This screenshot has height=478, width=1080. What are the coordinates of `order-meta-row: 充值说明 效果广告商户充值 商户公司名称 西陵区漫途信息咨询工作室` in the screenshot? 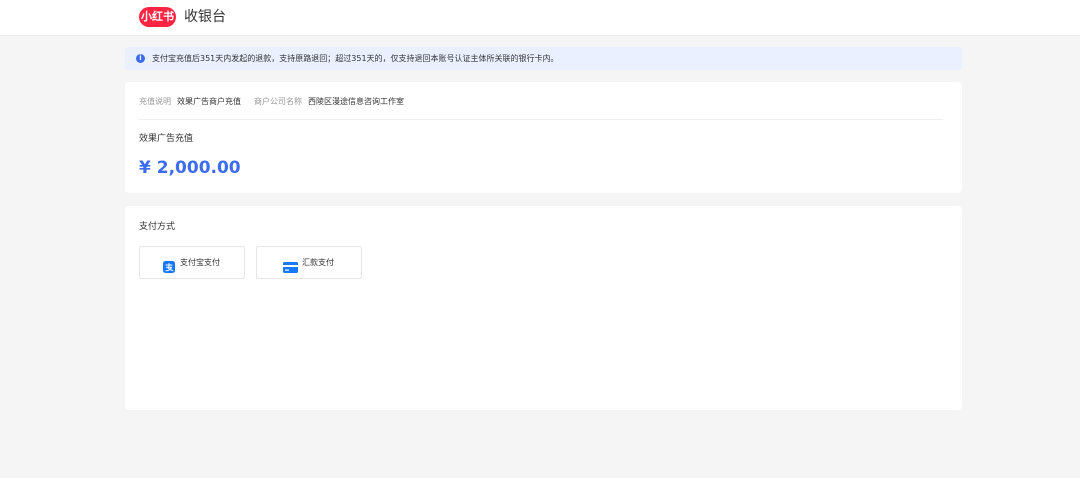 It's located at (271, 102).